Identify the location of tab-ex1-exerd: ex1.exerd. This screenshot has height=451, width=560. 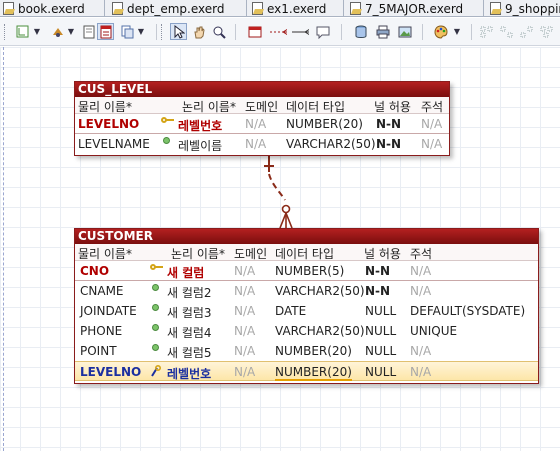
(296, 8).